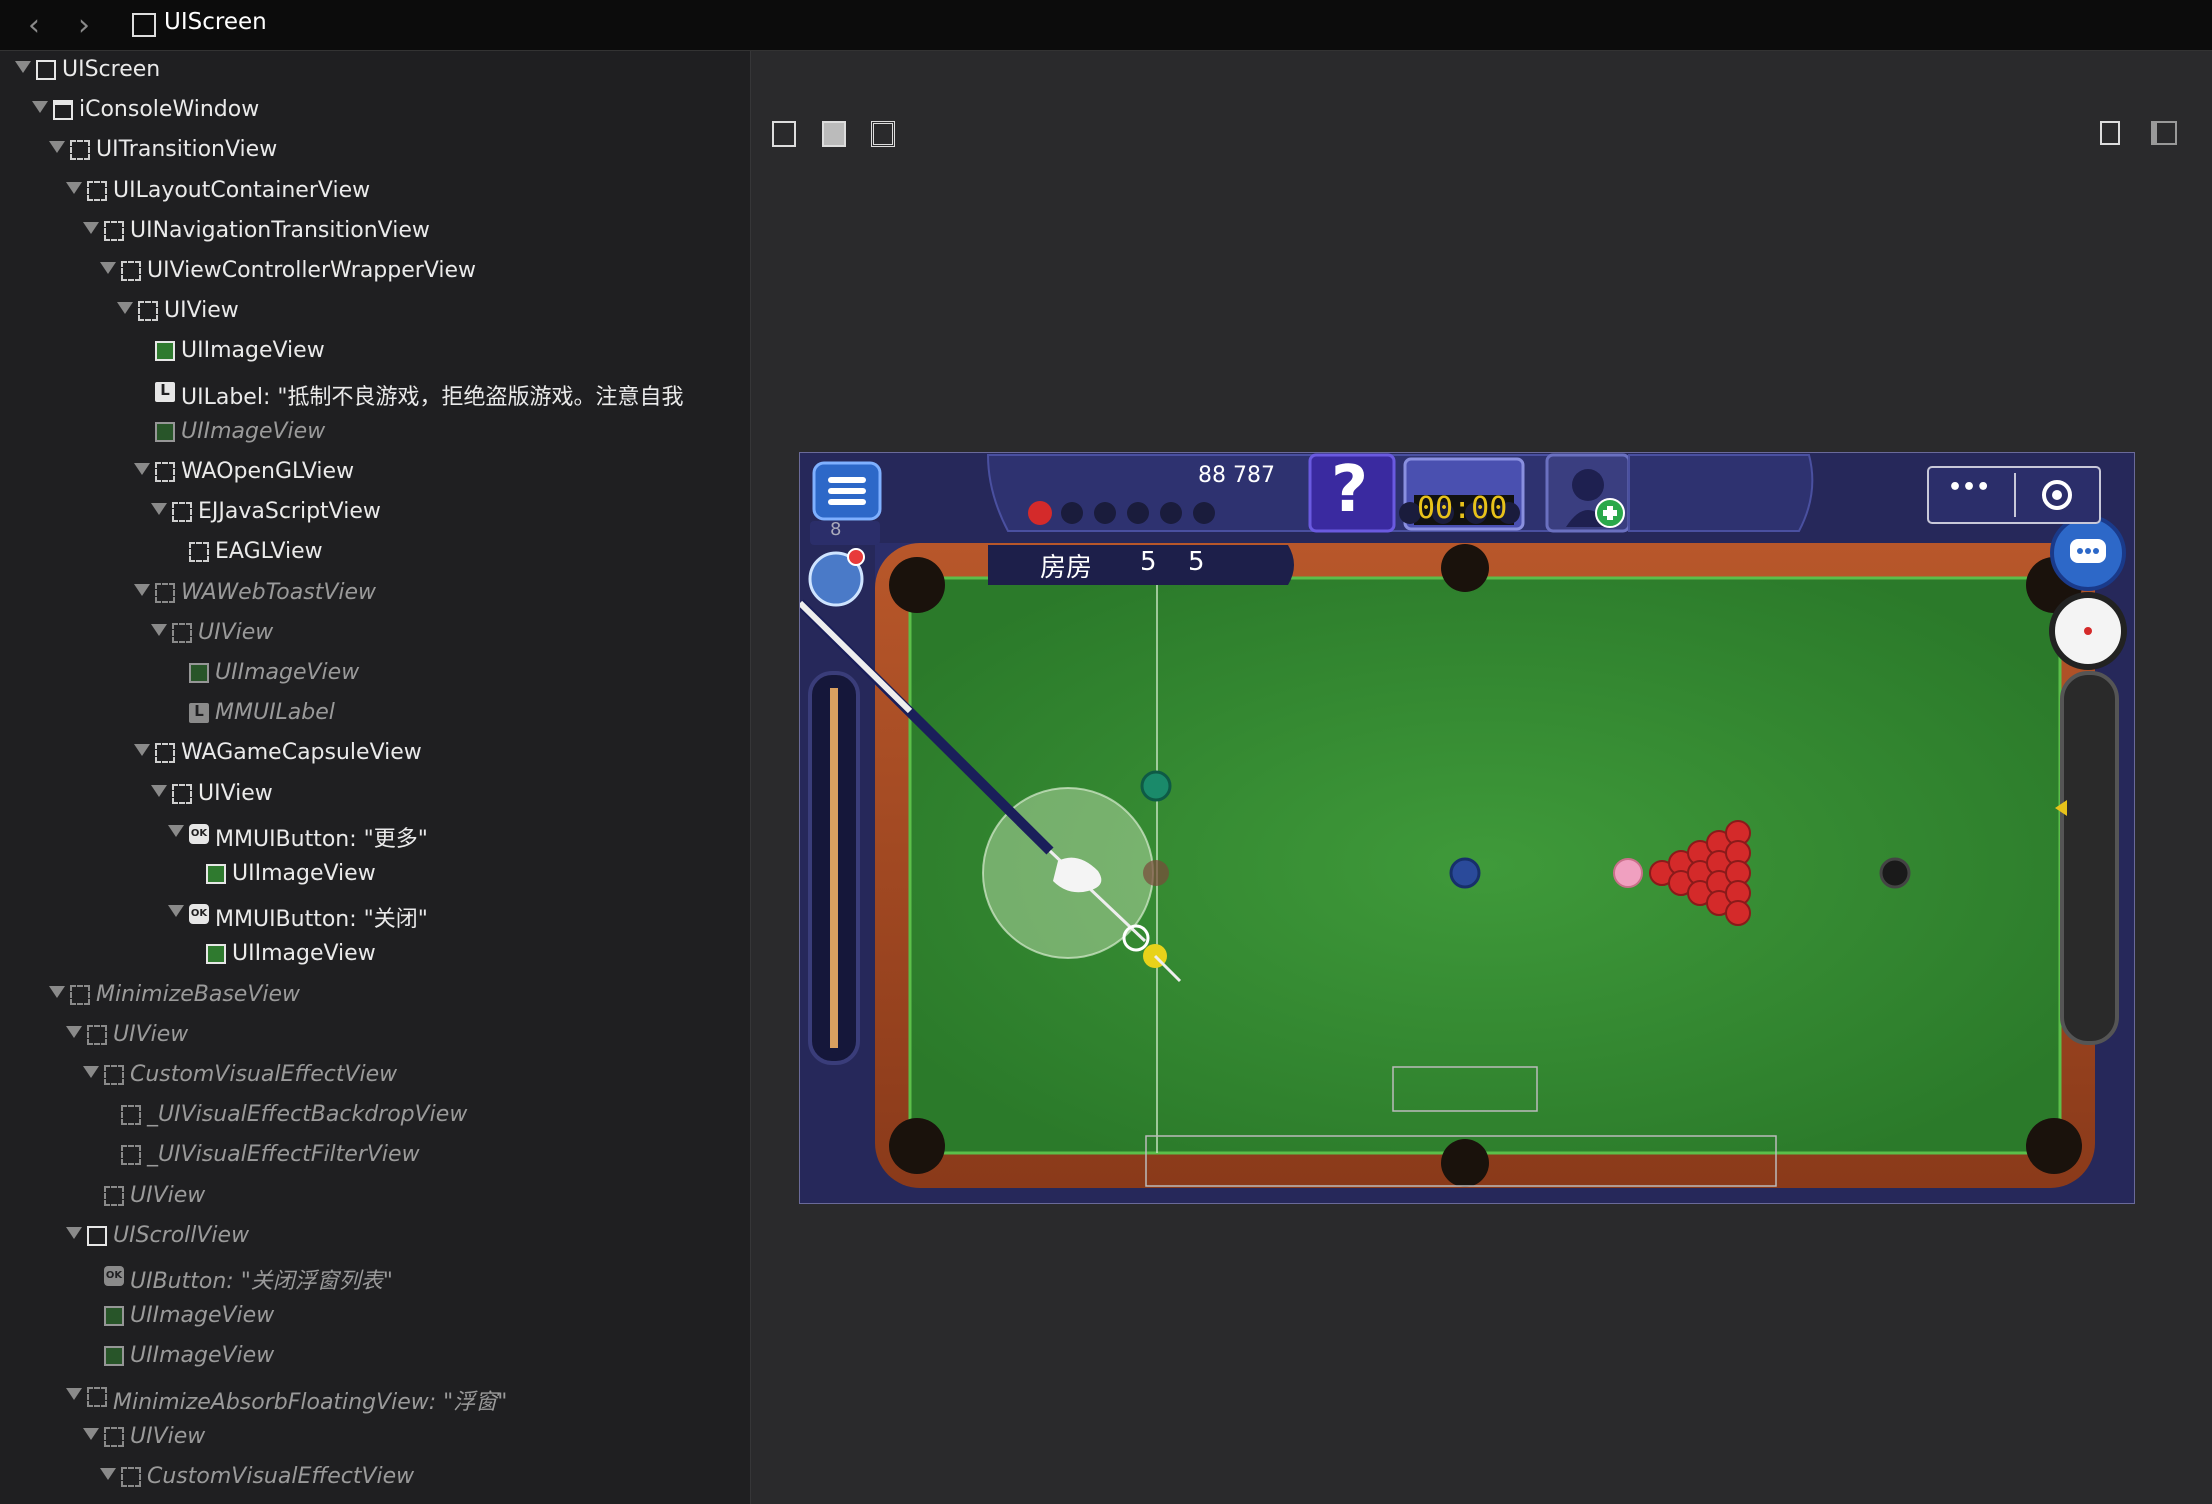 The height and width of the screenshot is (1504, 2212). Describe the element at coordinates (1148, 562) in the screenshot. I see `room-score-a: 5` at that location.